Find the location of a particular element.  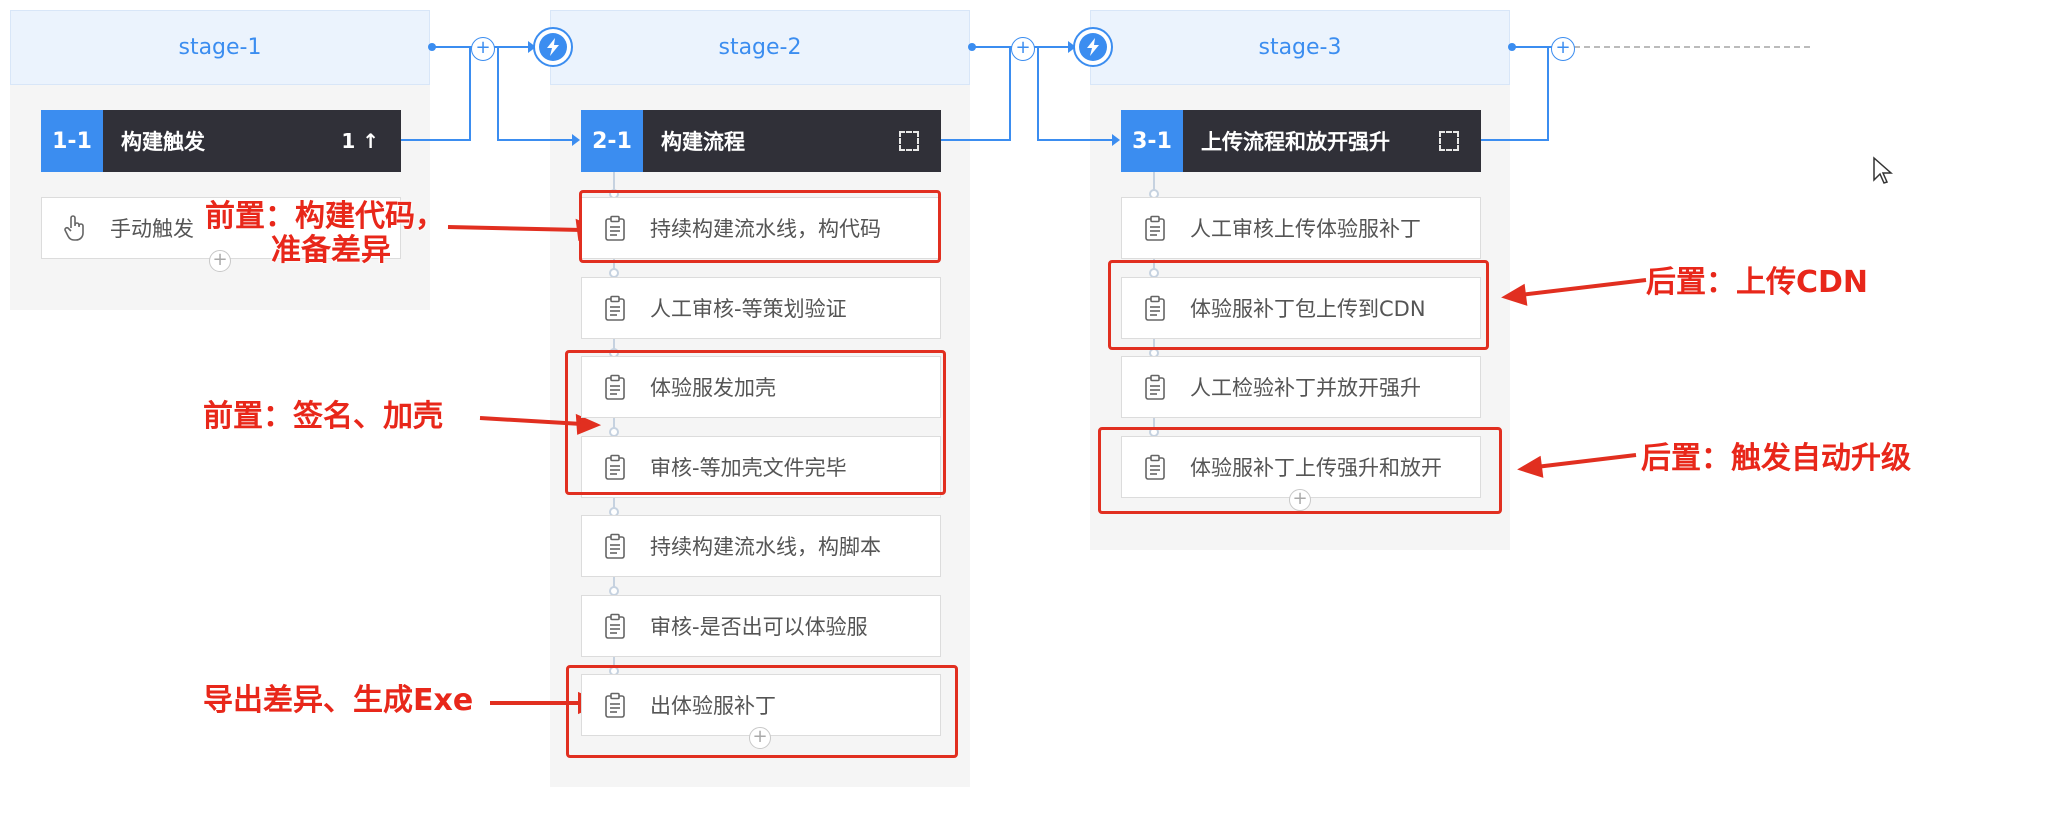

task-label: 人工检验补丁并放开强升 is located at coordinates (1305, 388).